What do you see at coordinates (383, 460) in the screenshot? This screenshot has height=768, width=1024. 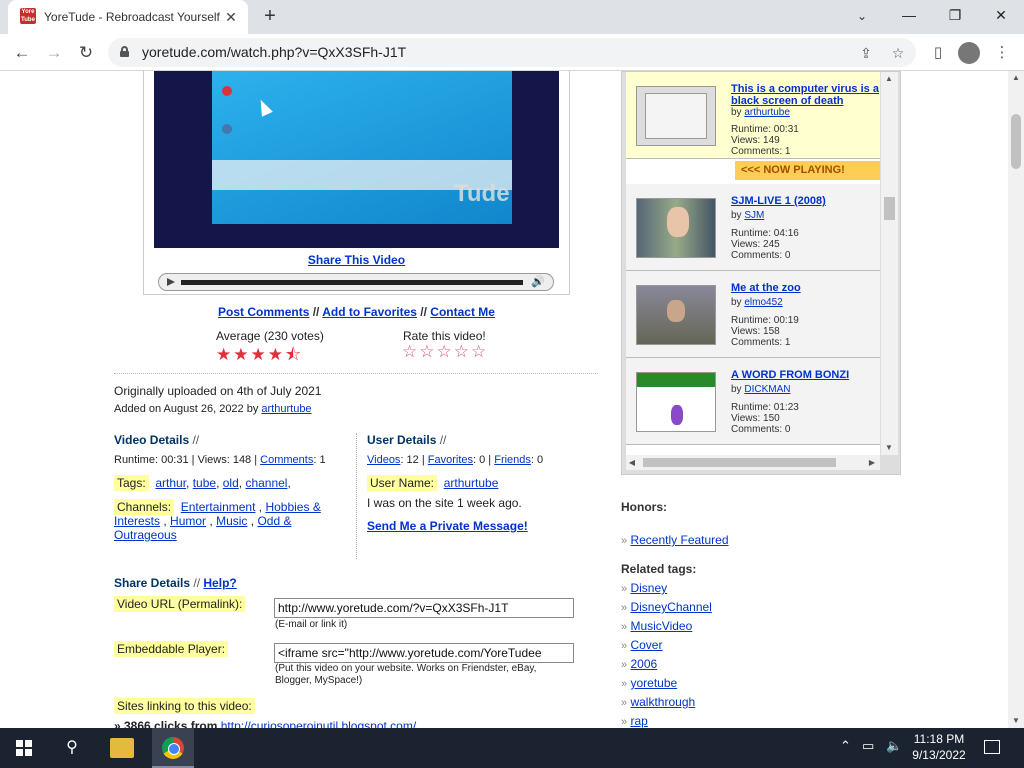 I see `videos-link: Videos` at bounding box center [383, 460].